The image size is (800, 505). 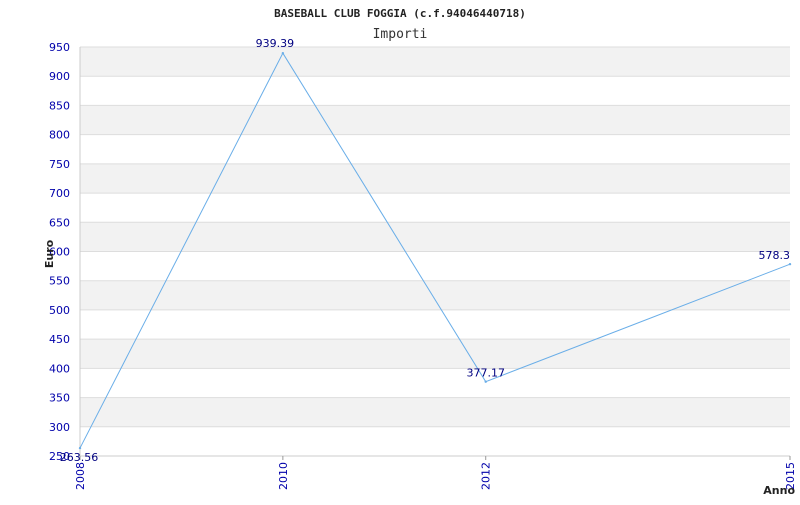 What do you see at coordinates (485, 373) in the screenshot?
I see `data-label-2012: 377.17` at bounding box center [485, 373].